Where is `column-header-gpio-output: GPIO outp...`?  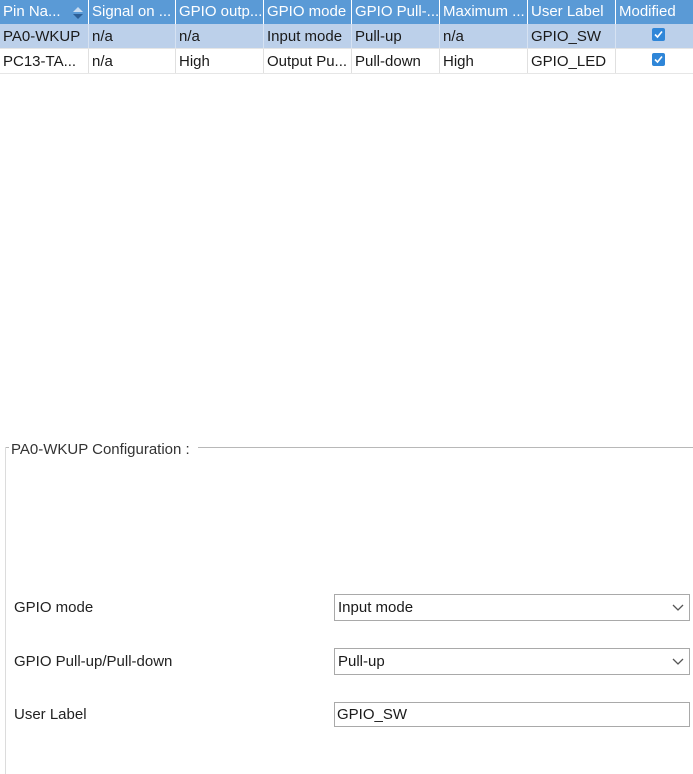
column-header-gpio-output: GPIO outp... is located at coordinates (220, 12).